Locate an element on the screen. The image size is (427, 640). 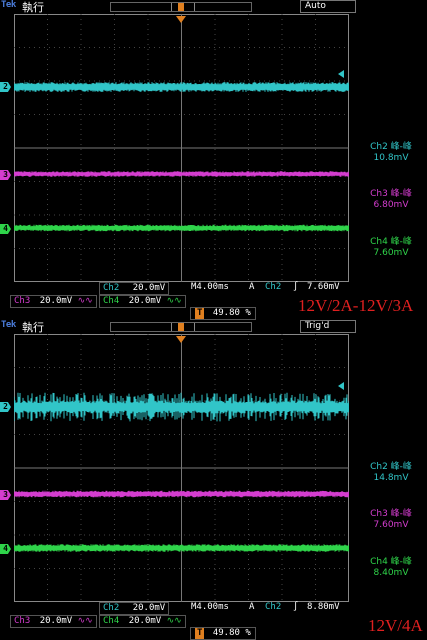
measurement-value: 6.80mV is located at coordinates (391, 205).